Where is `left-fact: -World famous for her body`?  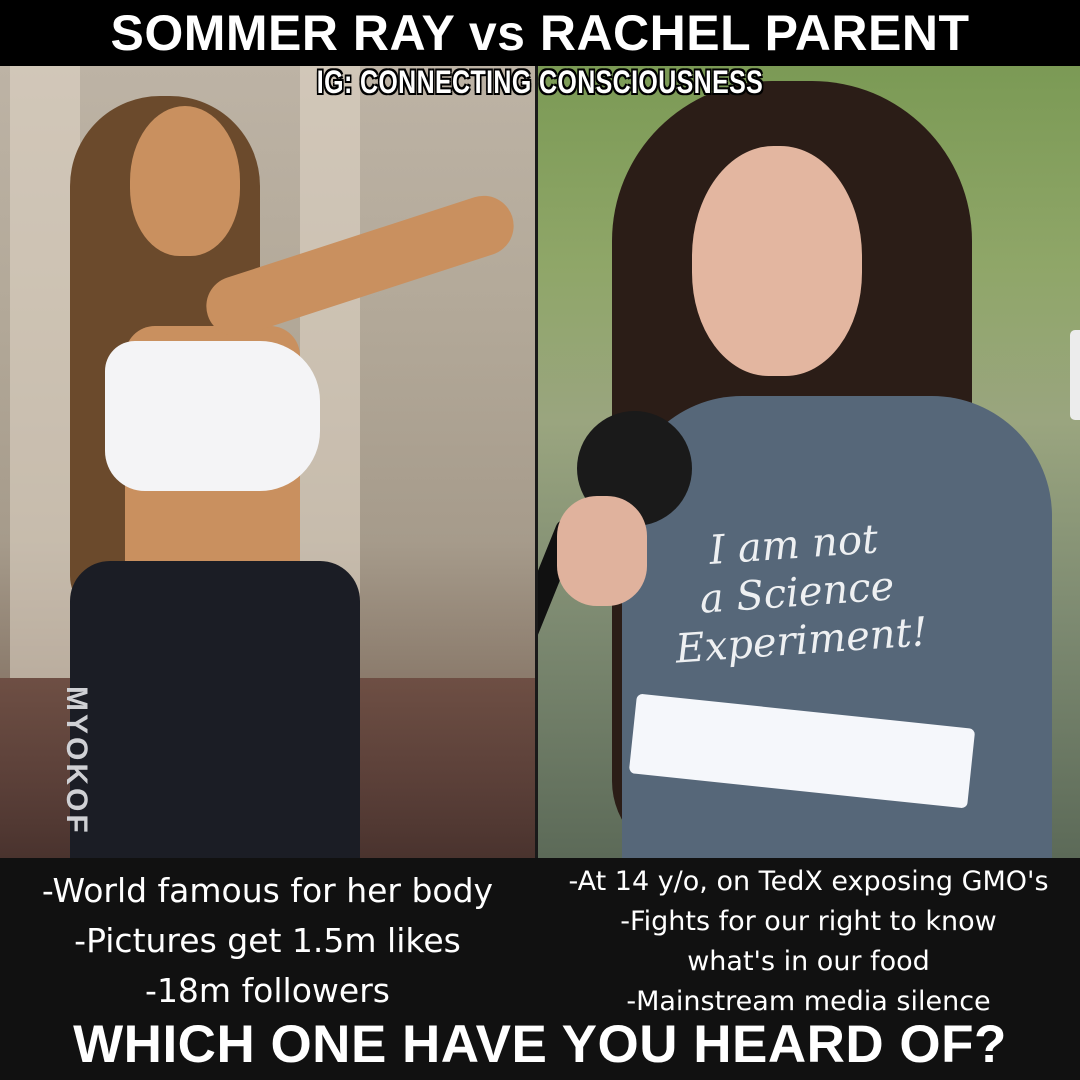 left-fact: -World famous for her body is located at coordinates (267, 890).